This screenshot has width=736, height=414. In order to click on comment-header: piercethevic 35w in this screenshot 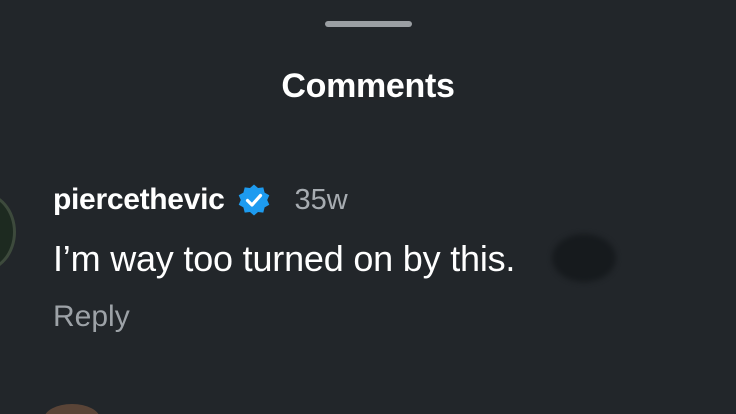, I will do `click(200, 200)`.